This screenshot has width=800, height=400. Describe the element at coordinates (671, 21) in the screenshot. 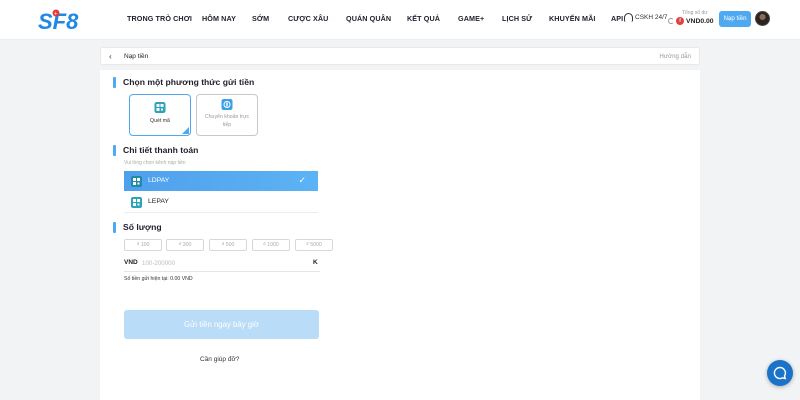

I see `refresh-icon` at that location.